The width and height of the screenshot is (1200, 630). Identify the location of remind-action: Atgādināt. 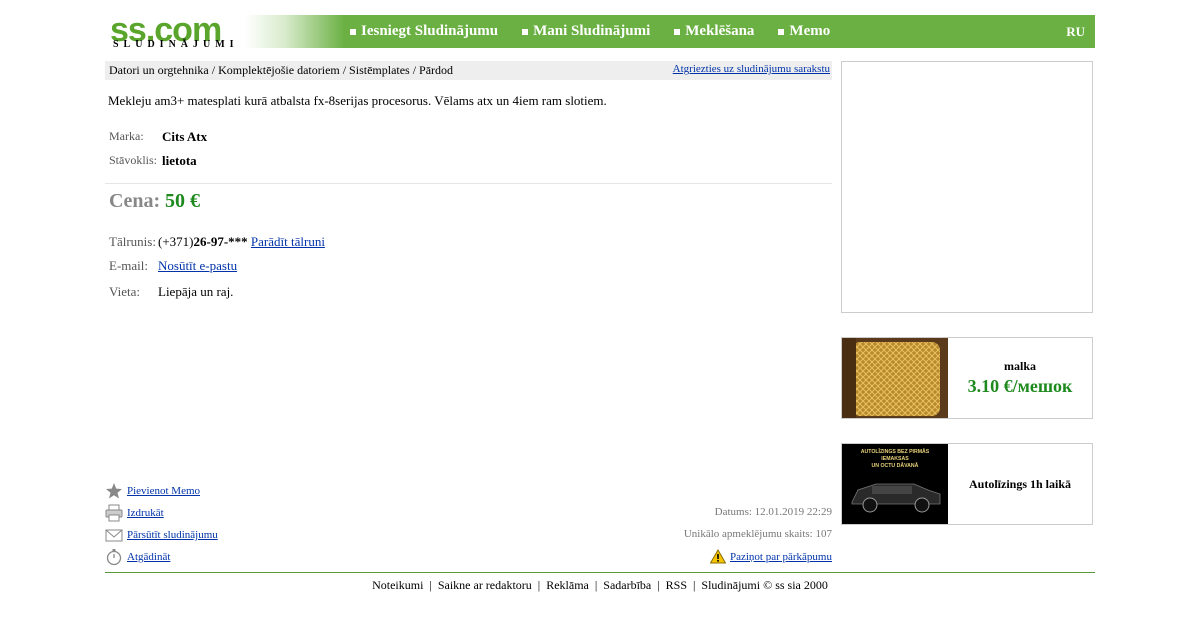
(137, 557).